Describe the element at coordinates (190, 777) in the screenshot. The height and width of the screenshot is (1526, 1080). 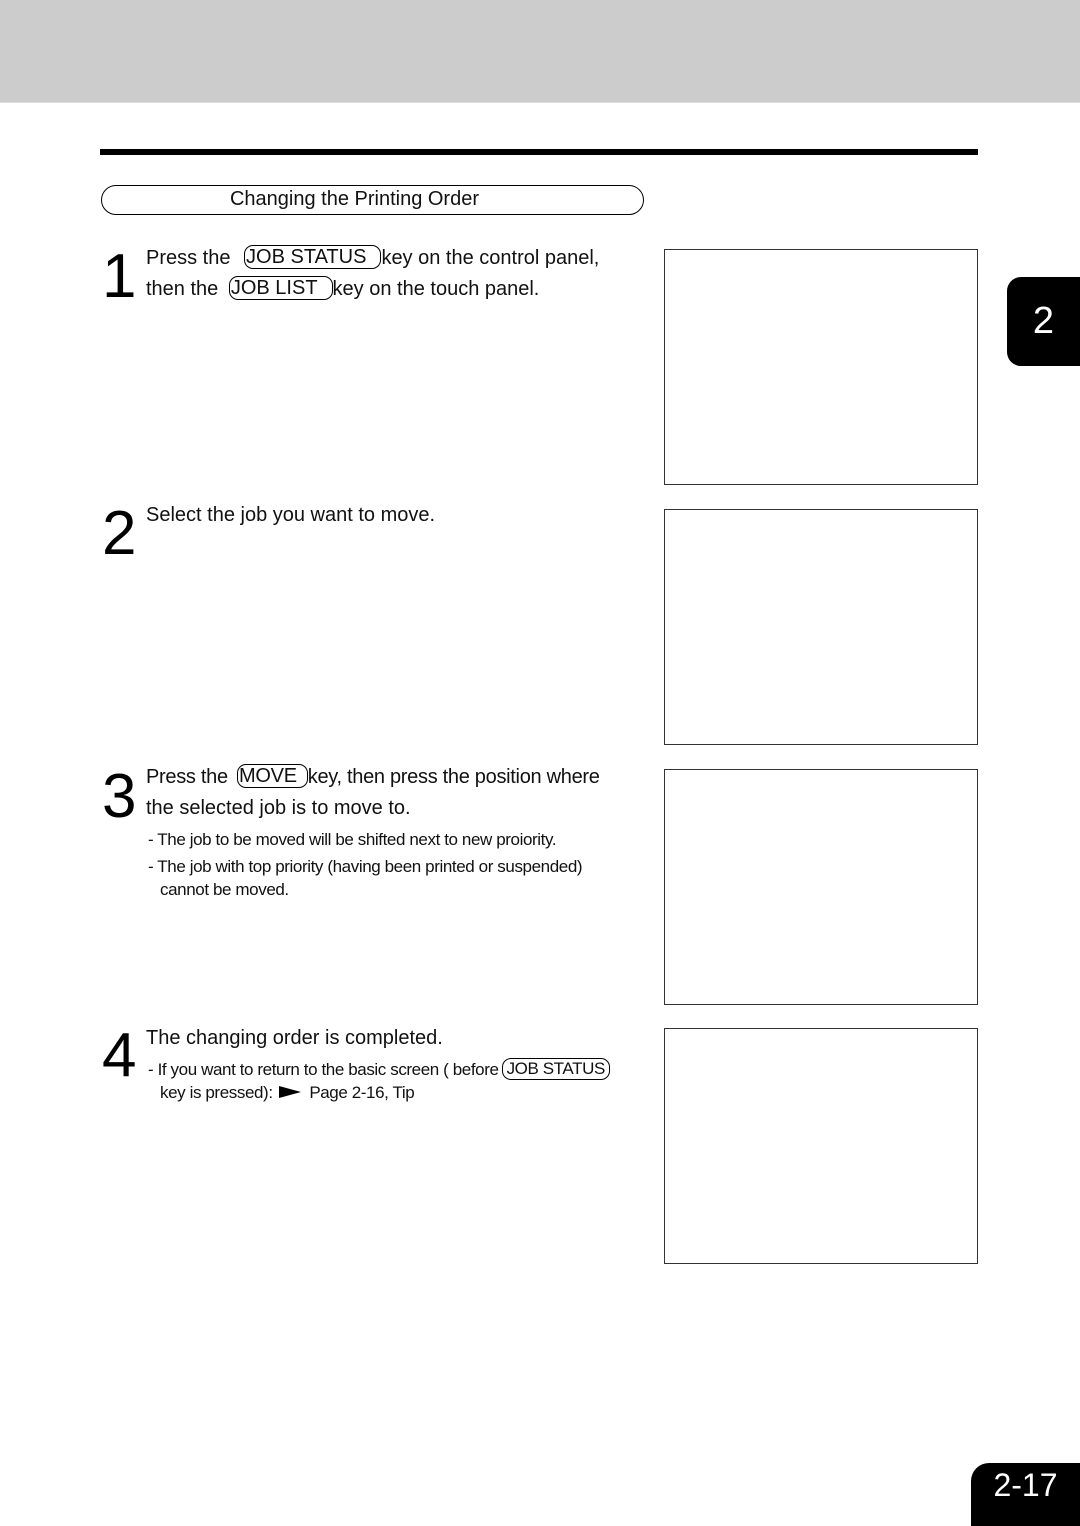
I see `step-3-line-1-before: Press the` at that location.